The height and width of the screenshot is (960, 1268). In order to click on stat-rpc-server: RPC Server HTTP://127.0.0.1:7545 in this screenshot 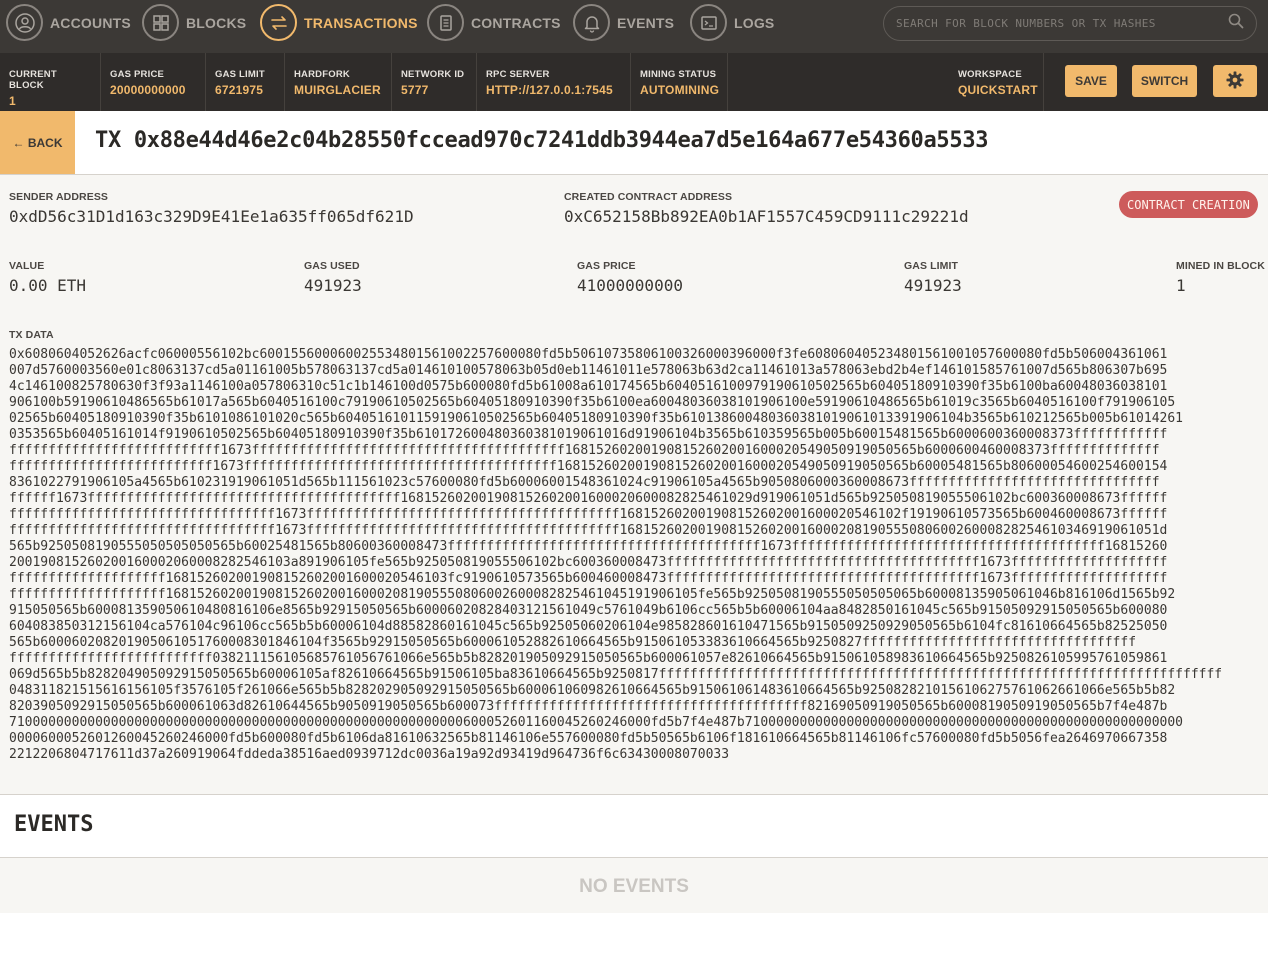, I will do `click(554, 82)`.